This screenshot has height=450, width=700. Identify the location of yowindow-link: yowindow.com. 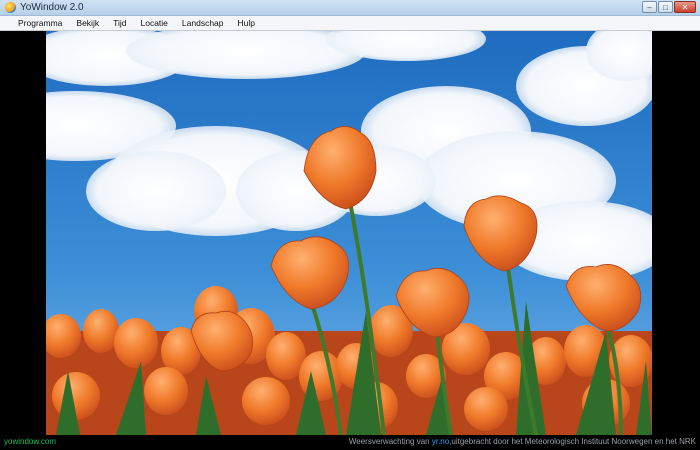
(30, 441).